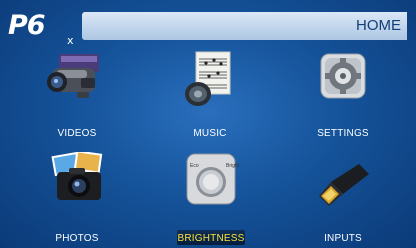 The width and height of the screenshot is (416, 248). What do you see at coordinates (73, 76) in the screenshot?
I see `video-camera-icon` at bounding box center [73, 76].